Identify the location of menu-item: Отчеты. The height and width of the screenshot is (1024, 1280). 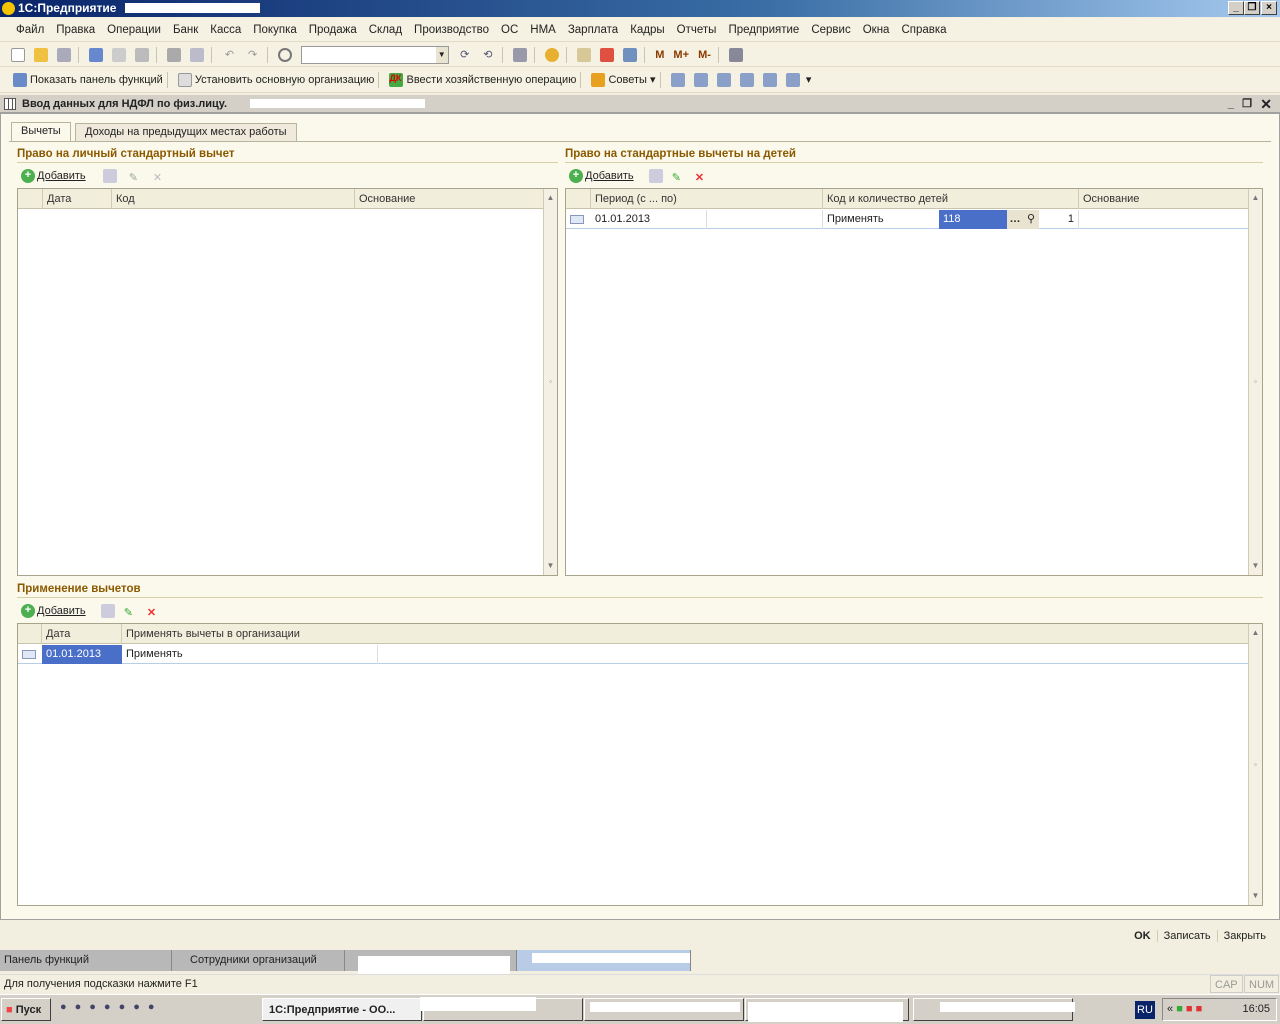
(697, 30).